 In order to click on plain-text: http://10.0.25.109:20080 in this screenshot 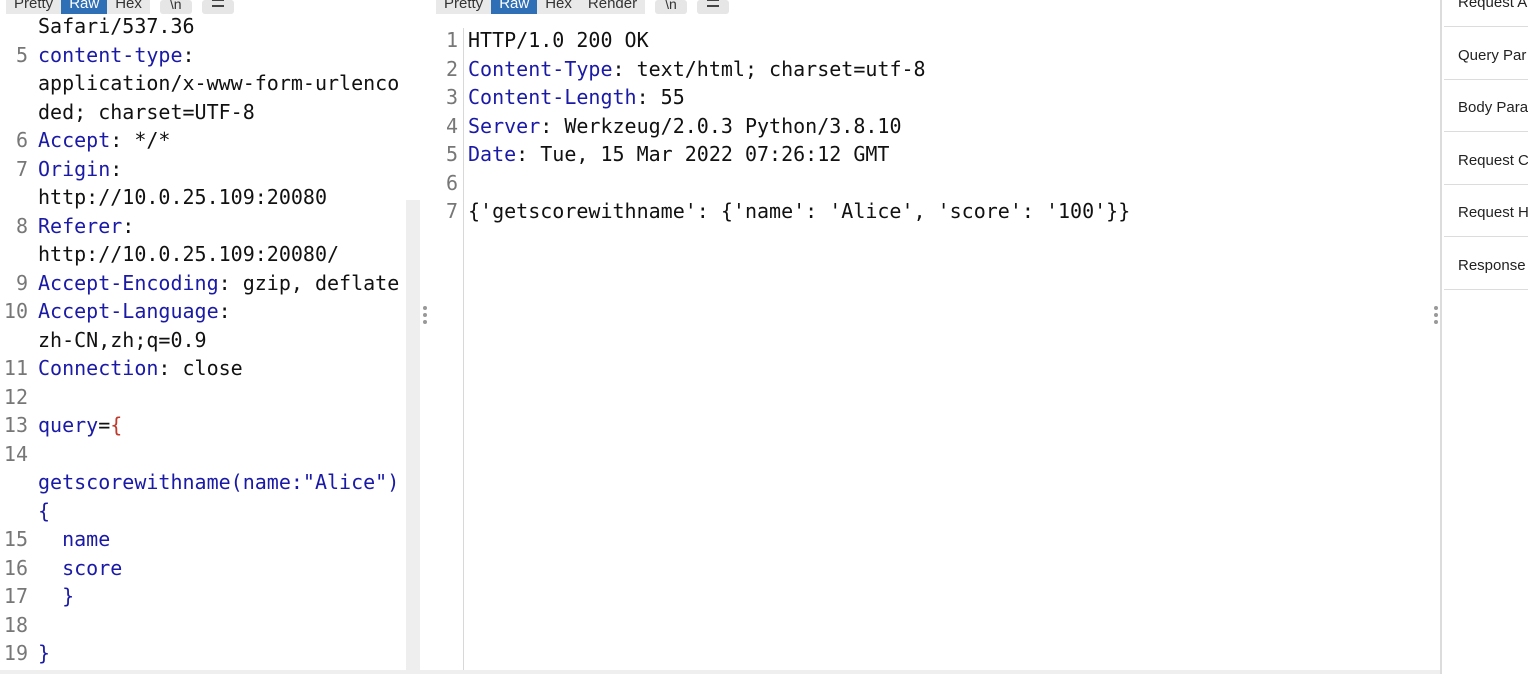, I will do `click(182, 197)`.